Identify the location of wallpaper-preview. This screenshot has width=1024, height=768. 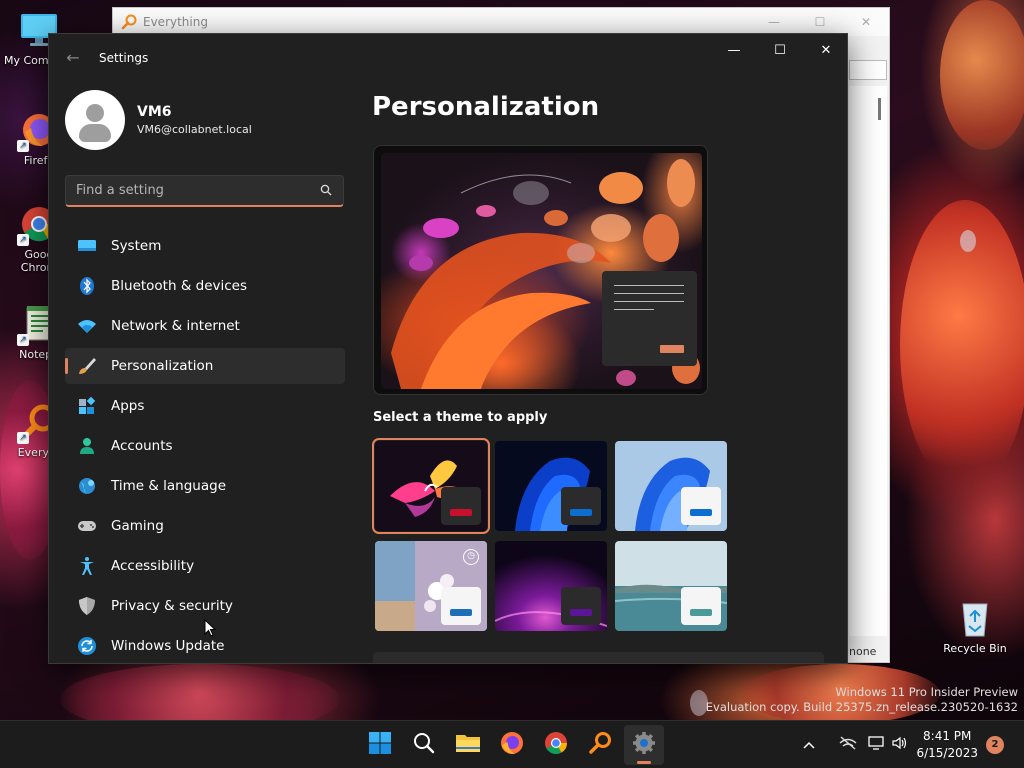
(541, 271).